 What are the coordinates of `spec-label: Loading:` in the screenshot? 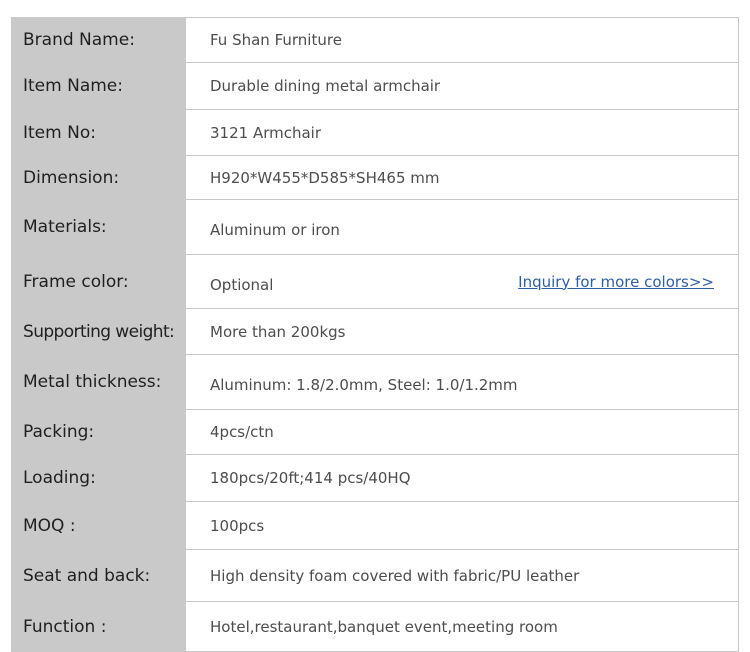 It's located at (98, 478).